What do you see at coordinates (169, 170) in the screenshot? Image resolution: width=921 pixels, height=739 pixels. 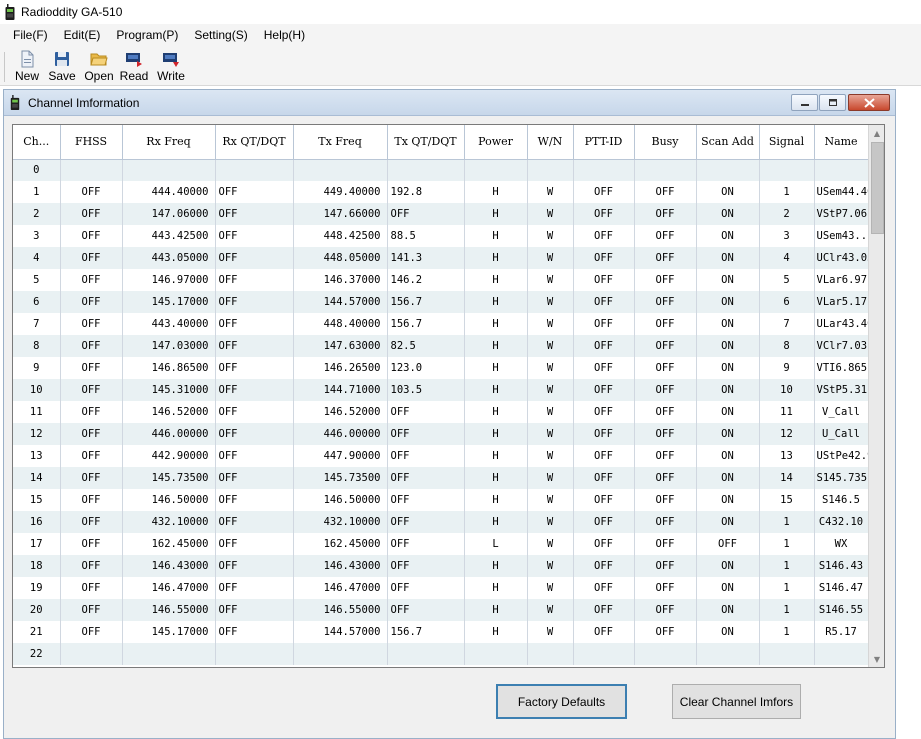 I see `cell-rx-freq` at bounding box center [169, 170].